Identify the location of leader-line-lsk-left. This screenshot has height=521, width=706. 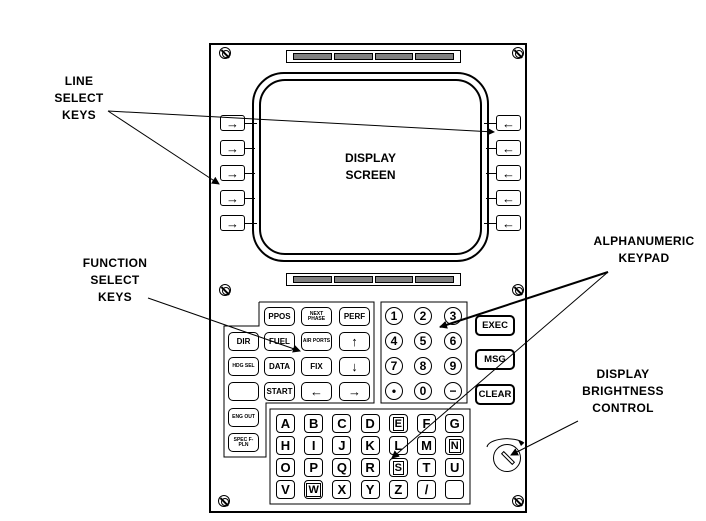
(163, 147).